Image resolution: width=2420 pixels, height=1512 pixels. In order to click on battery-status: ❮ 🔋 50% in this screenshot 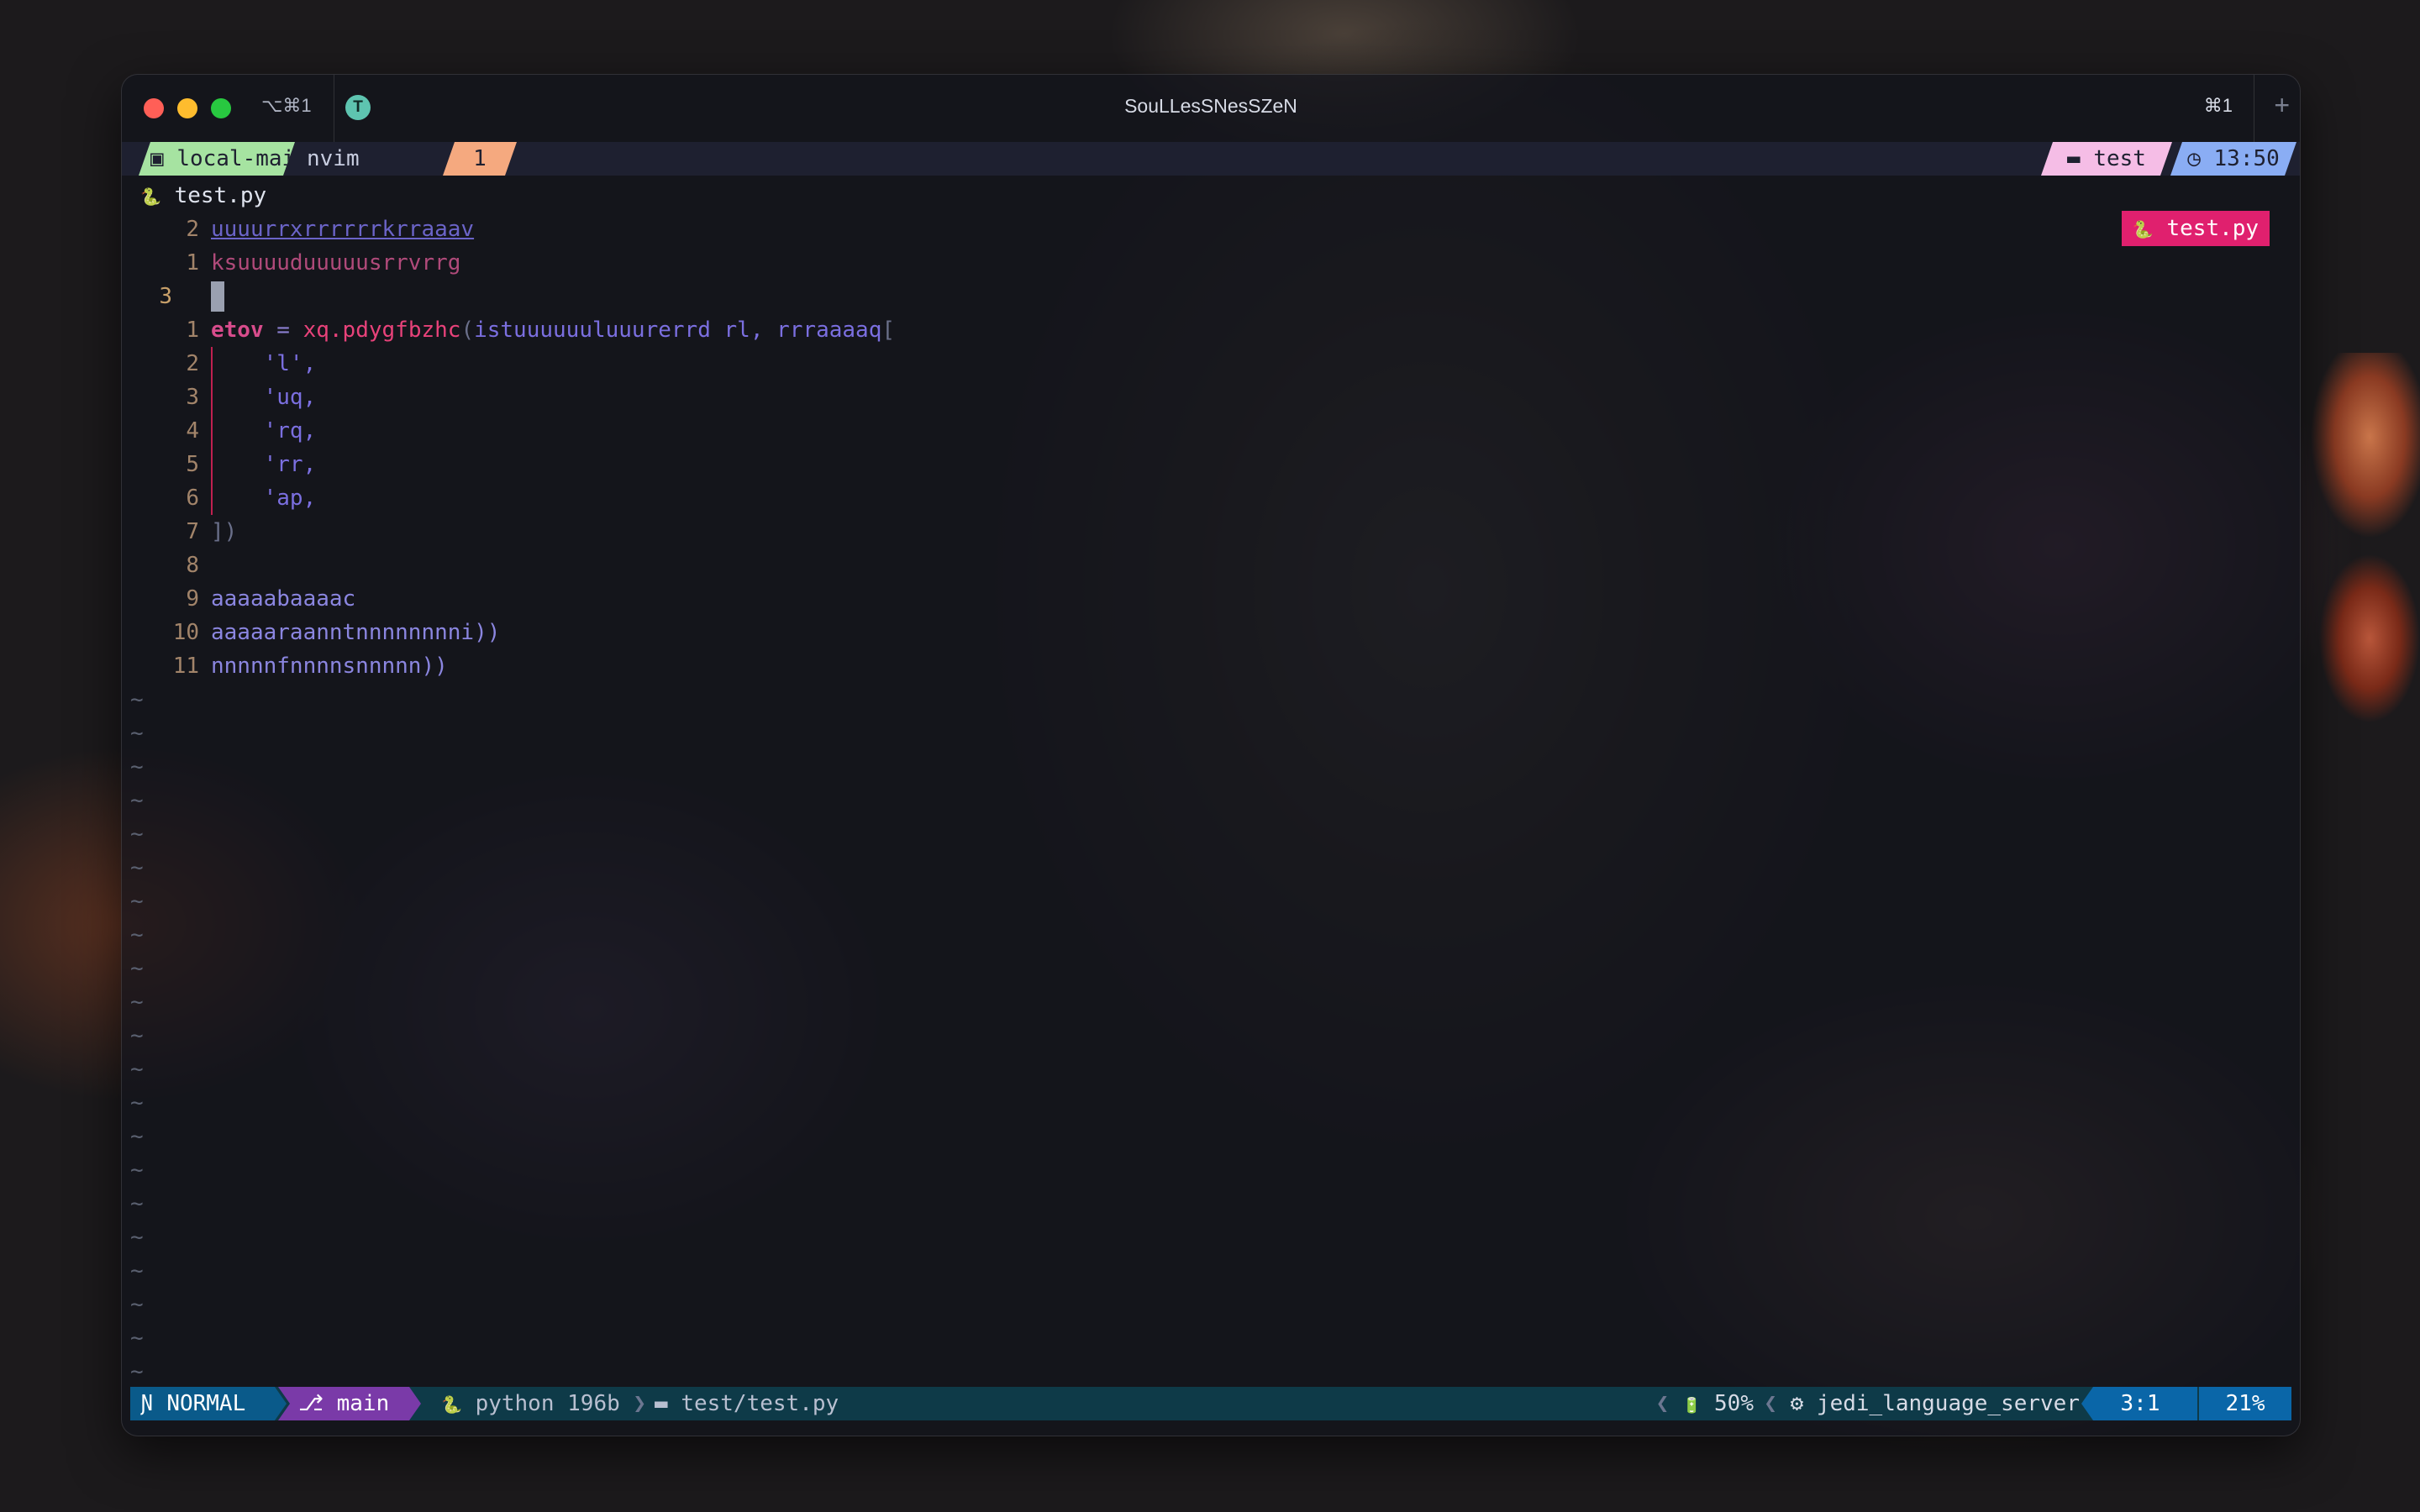, I will do `click(1705, 1403)`.